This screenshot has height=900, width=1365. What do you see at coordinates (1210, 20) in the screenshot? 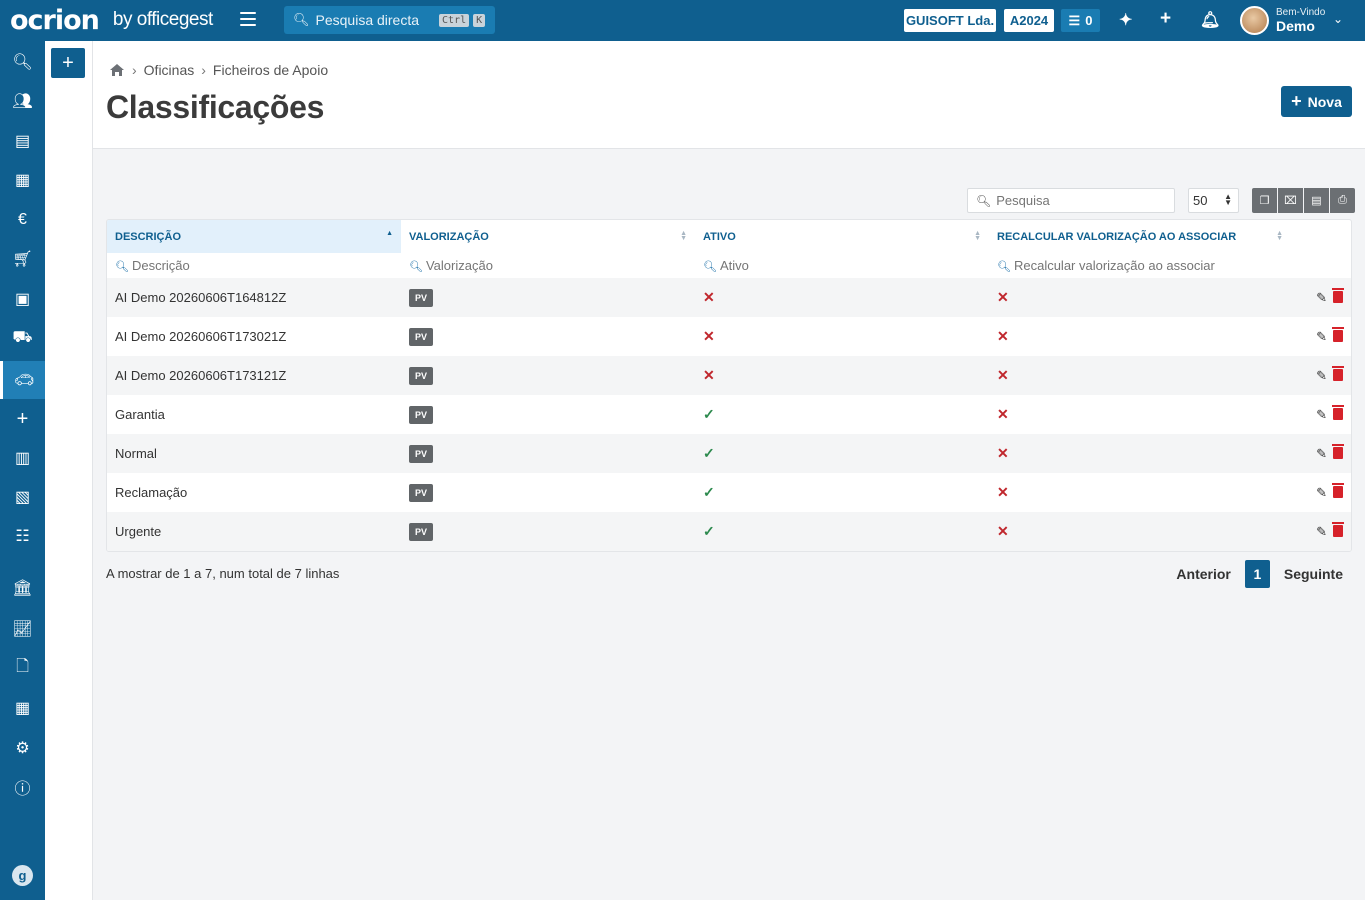
I see `notifications-bell-icon: 🔔︎` at bounding box center [1210, 20].